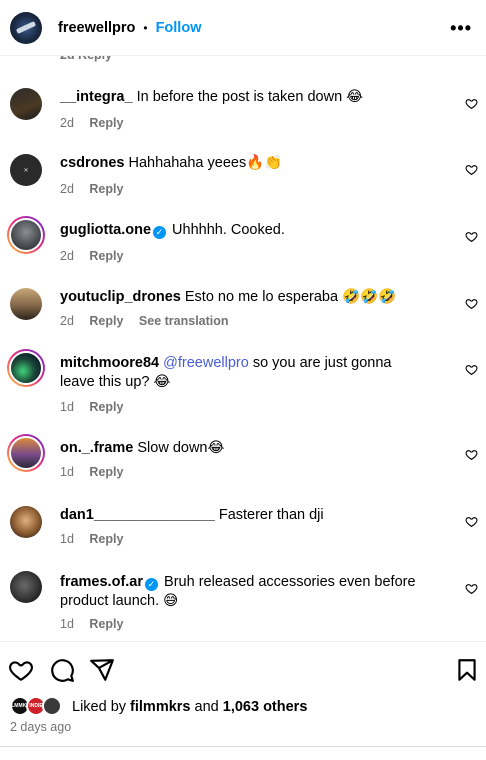 This screenshot has height=760, width=486. Describe the element at coordinates (461, 28) in the screenshot. I see `more-options-icon: •••` at that location.